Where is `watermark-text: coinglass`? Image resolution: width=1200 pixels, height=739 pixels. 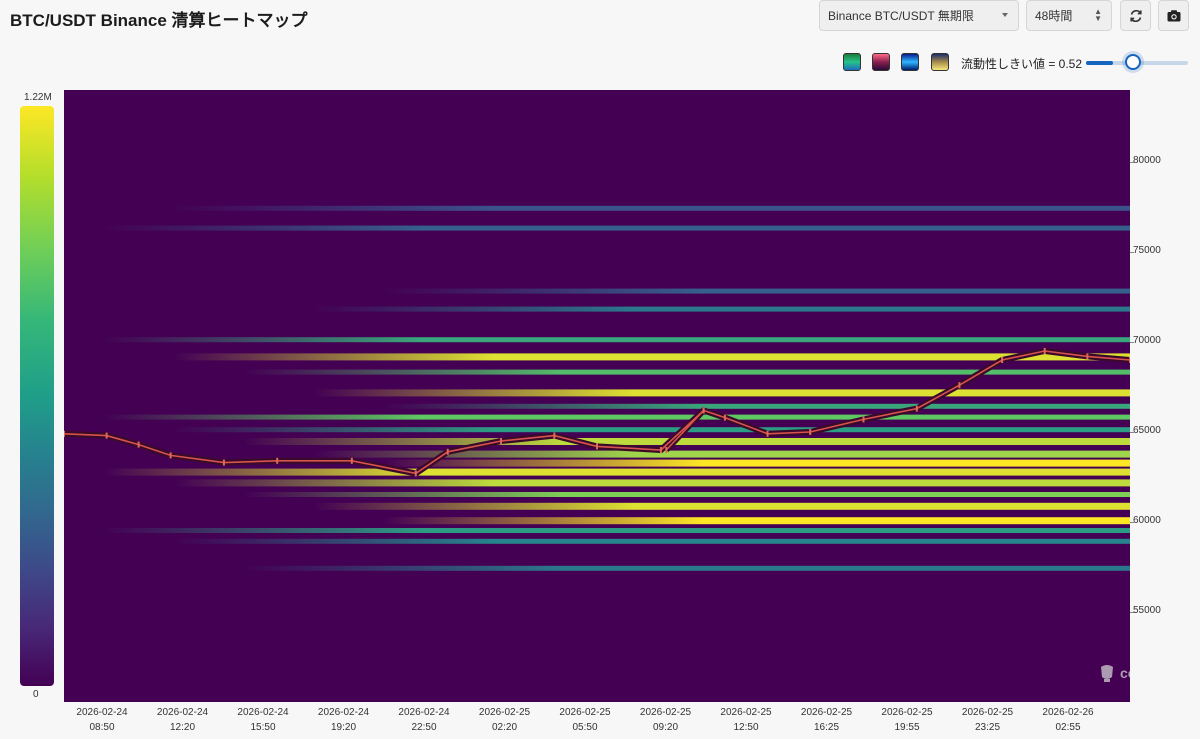
watermark-text: coinglass is located at coordinates (1125, 673).